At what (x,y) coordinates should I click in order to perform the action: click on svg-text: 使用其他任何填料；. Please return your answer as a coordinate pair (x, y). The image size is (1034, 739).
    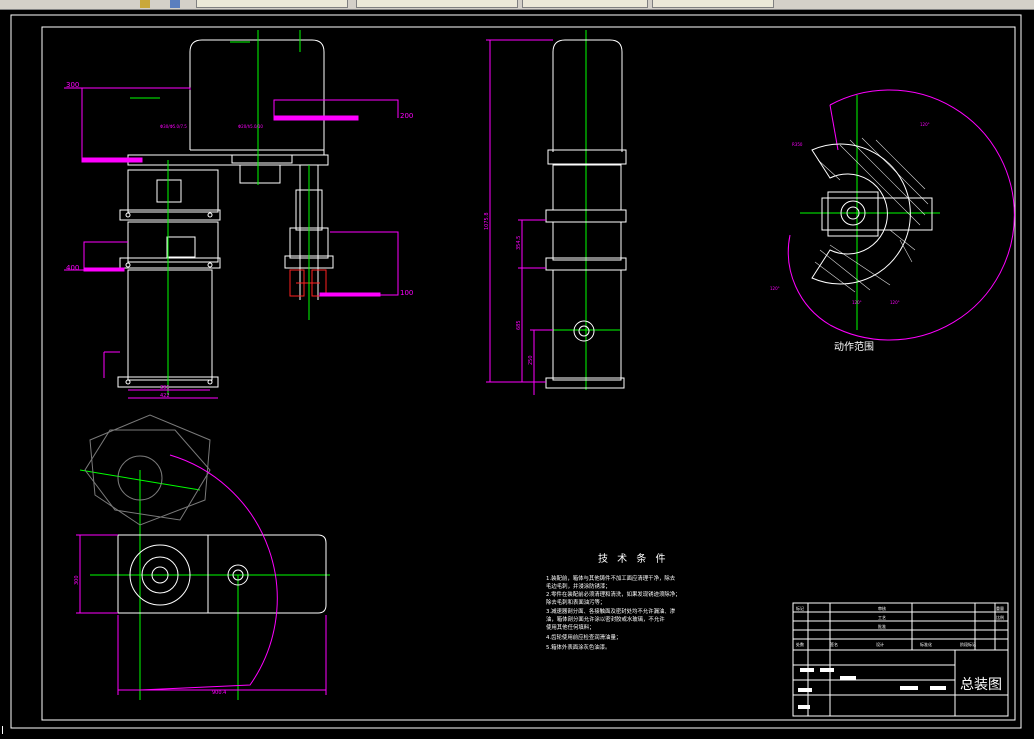
    Looking at the image, I should click on (570, 627).